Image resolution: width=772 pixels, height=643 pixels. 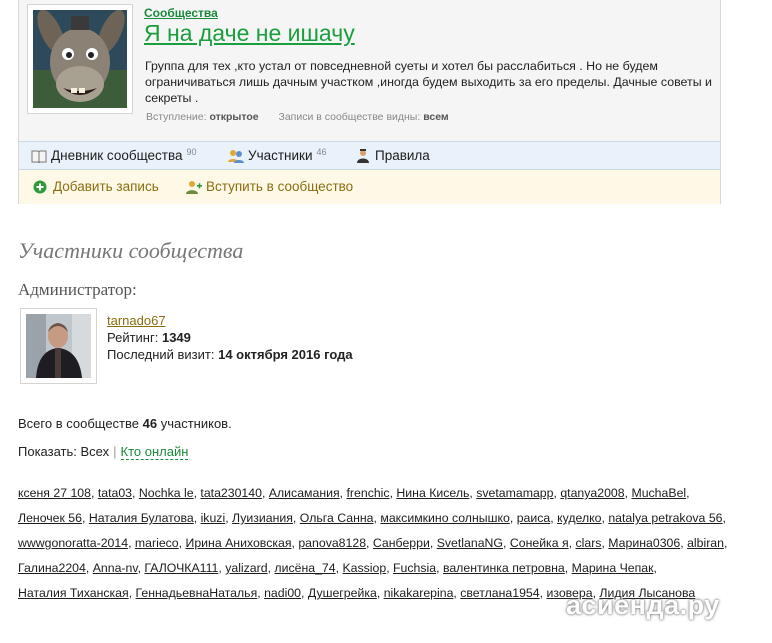 I want to click on member-item: nikakarepina,, so click(x=420, y=593).